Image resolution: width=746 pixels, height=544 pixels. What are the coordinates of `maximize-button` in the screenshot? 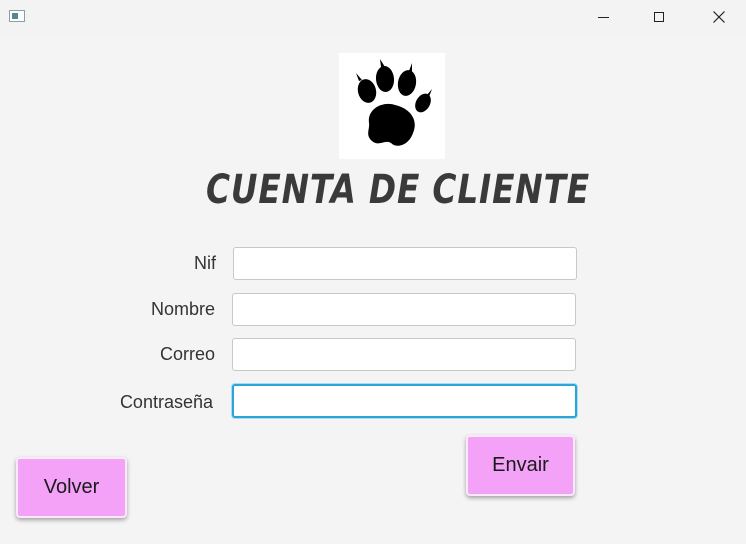 It's located at (659, 17).